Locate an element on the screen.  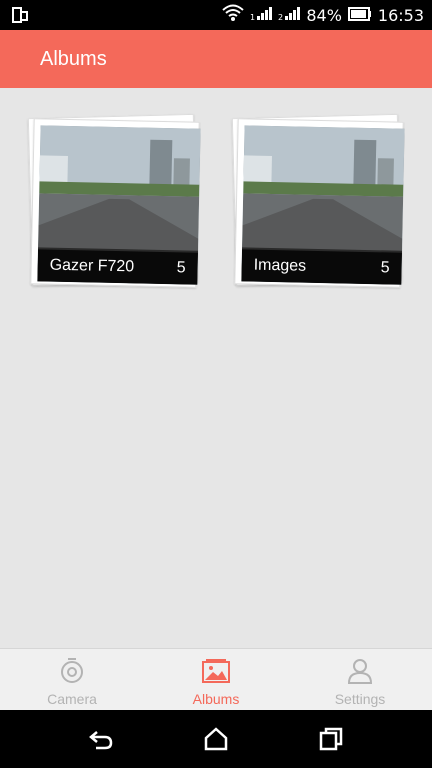
tab-albums-label: Albums is located at coordinates (216, 699).